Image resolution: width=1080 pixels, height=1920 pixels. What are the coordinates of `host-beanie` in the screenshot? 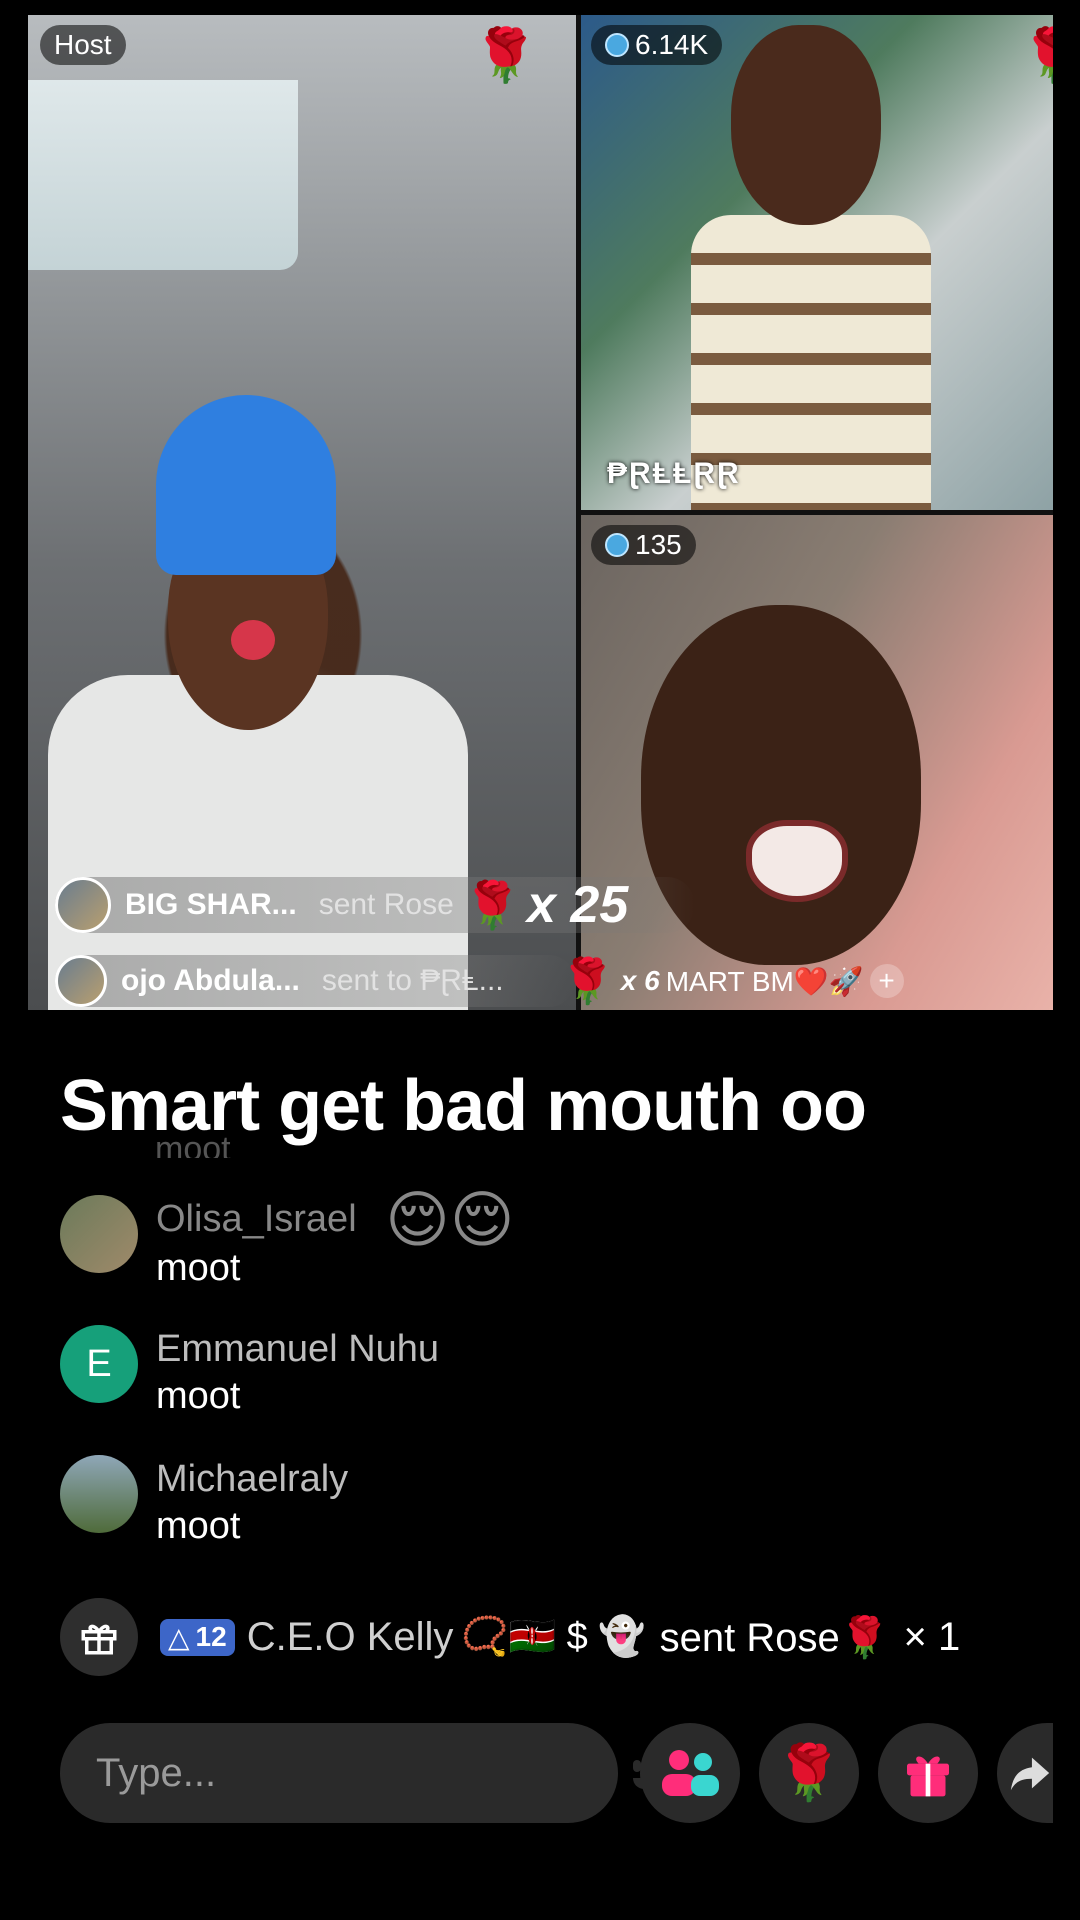 It's located at (246, 485).